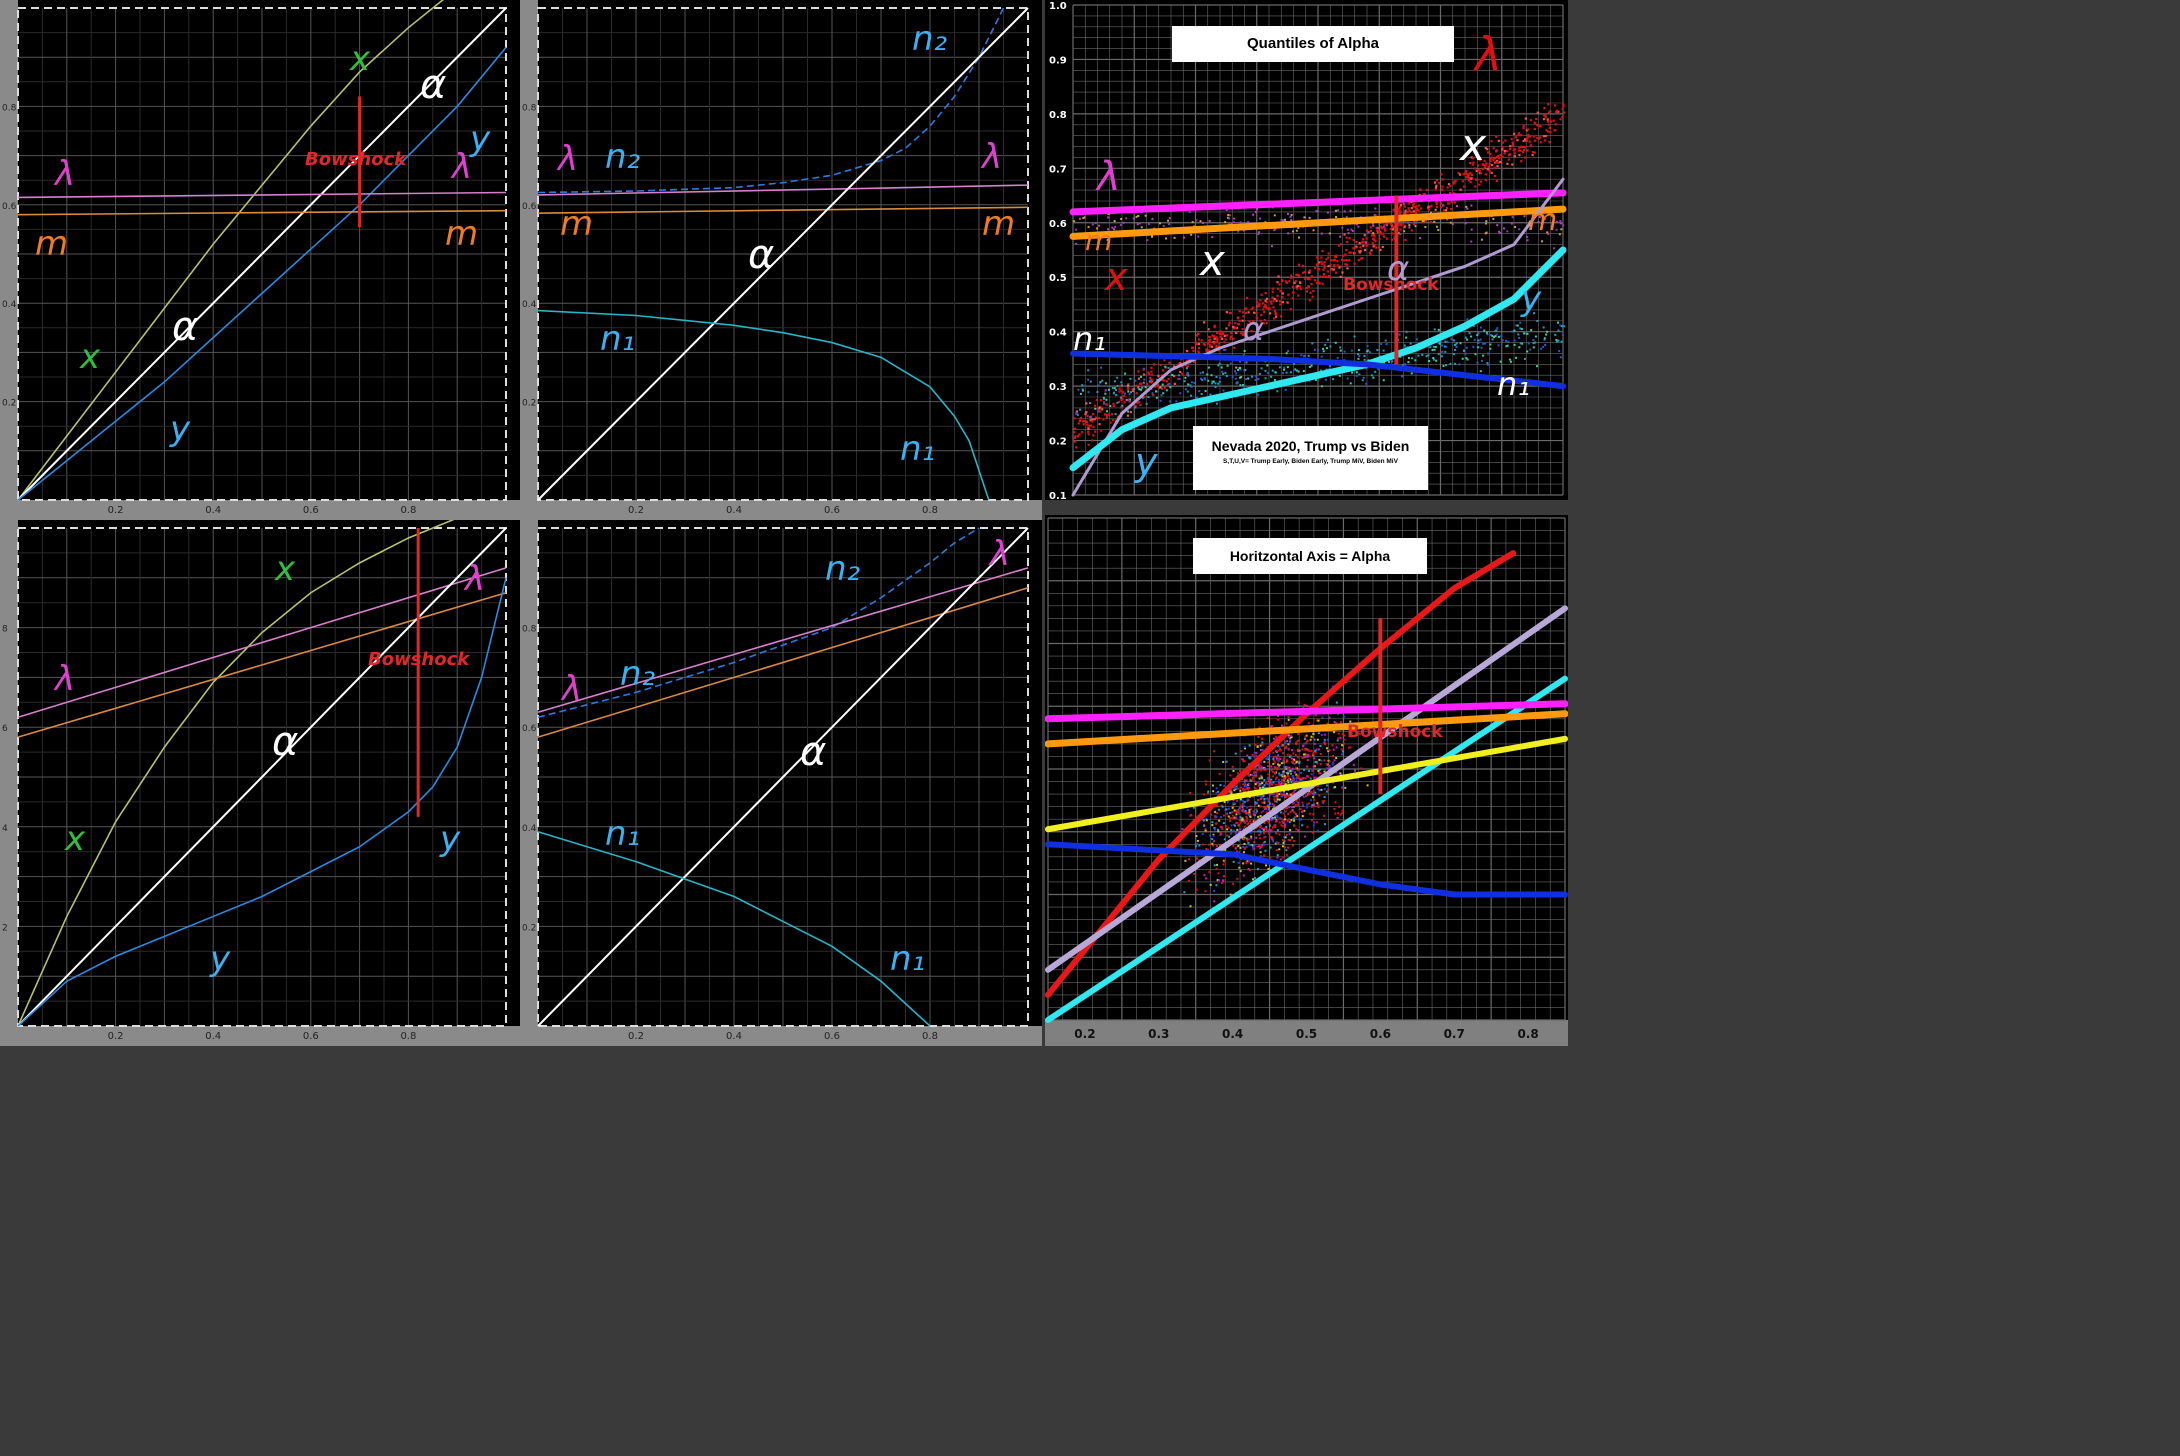 The width and height of the screenshot is (2180, 1456). I want to click on alpha-handwritten-label: α, so click(285, 742).